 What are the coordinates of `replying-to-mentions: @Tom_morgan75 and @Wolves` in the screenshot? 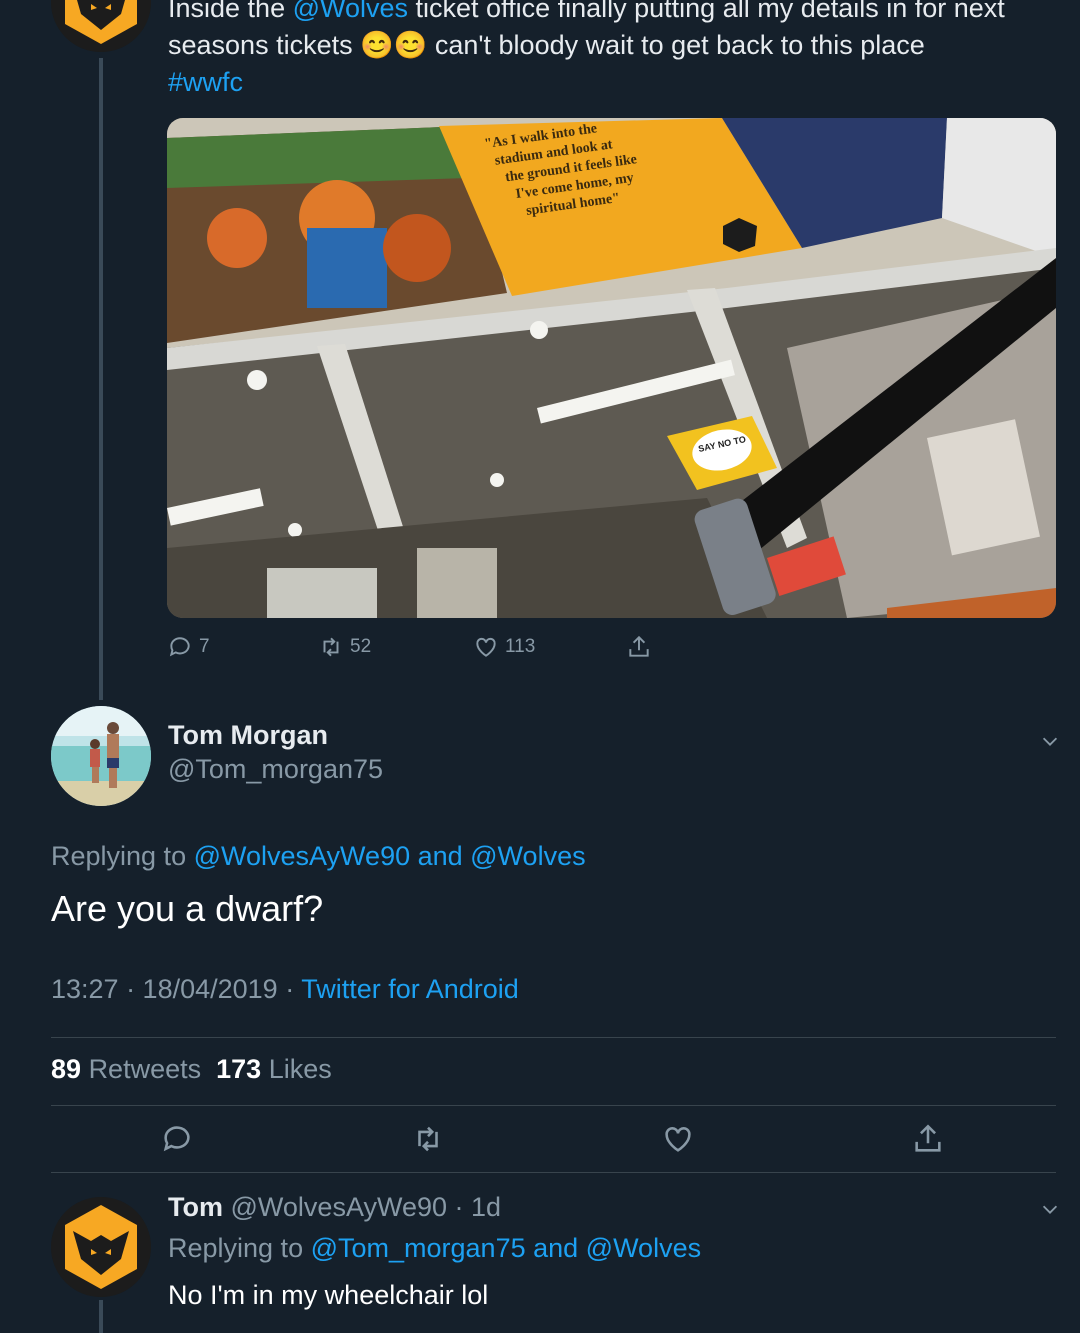 It's located at (506, 1248).